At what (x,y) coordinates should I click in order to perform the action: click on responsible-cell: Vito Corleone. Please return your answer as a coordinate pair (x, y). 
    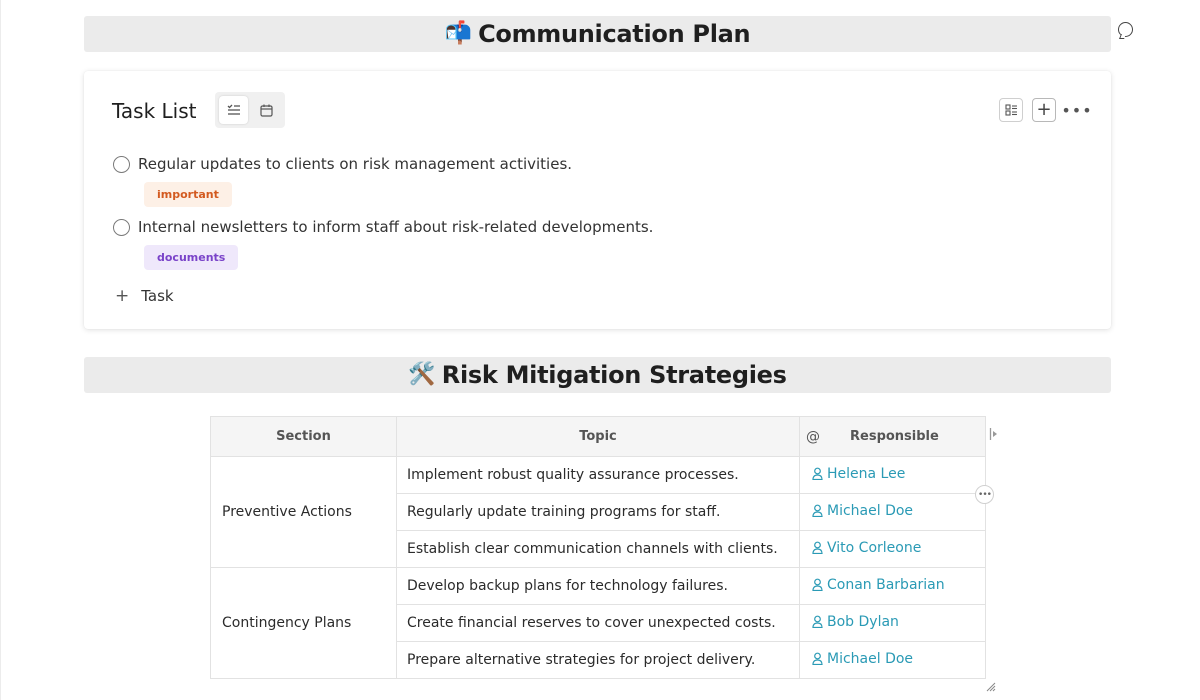
    Looking at the image, I should click on (892, 549).